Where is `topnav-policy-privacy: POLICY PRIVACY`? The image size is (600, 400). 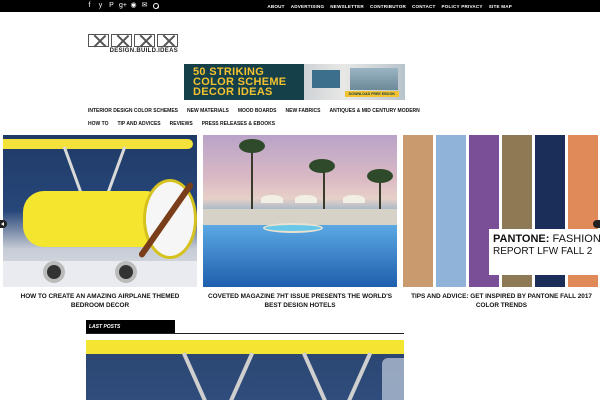
topnav-policy-privacy: POLICY PRIVACY is located at coordinates (462, 6).